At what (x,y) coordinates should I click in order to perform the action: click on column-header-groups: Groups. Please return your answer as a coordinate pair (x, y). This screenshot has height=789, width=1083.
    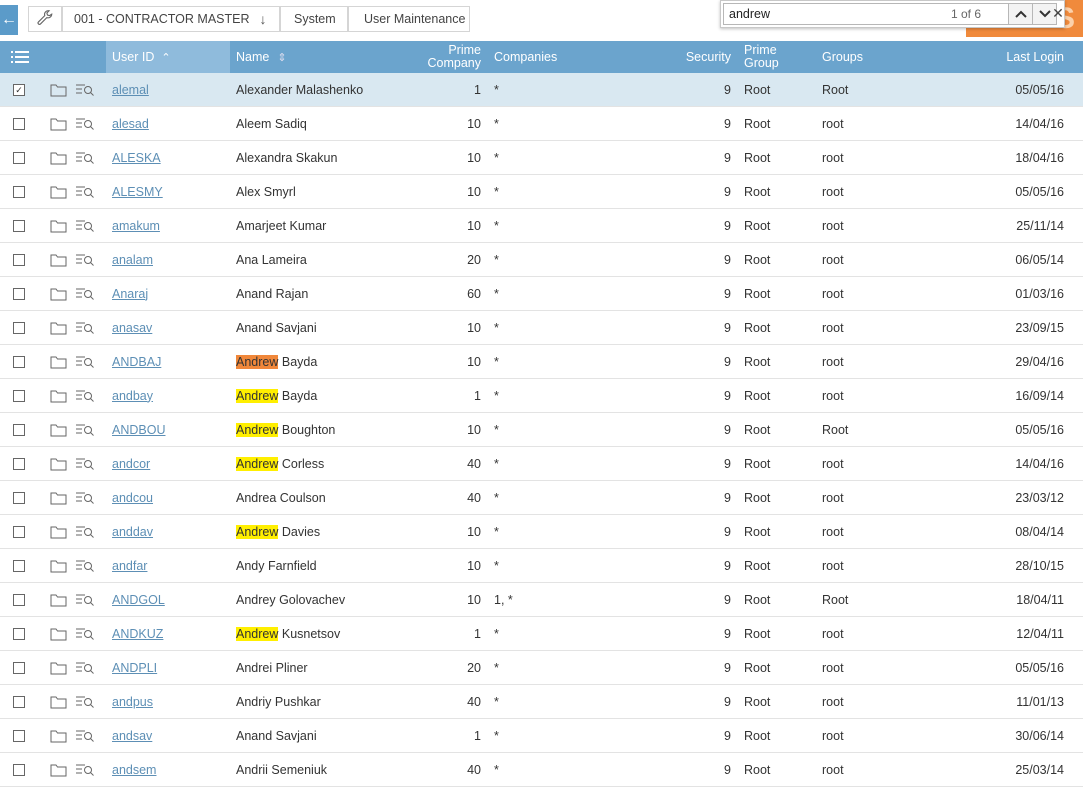
    Looking at the image, I should click on (862, 57).